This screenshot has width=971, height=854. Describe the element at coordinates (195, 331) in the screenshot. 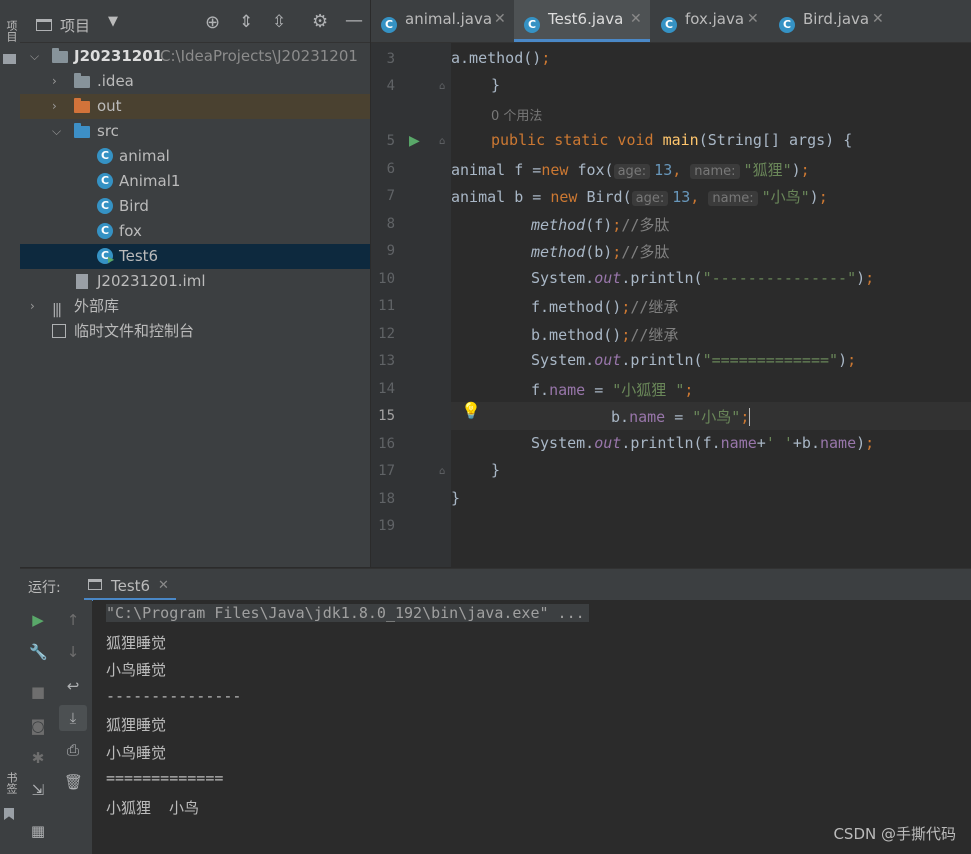

I see `tree-item-scratches: 临时文件和控制台` at that location.